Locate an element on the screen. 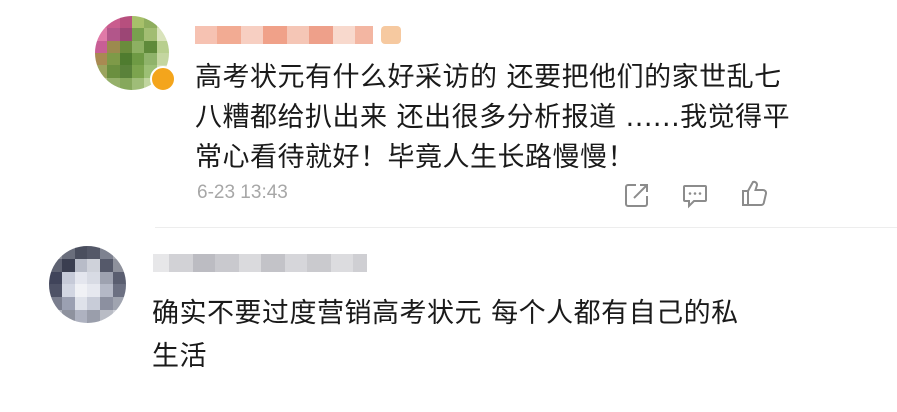 This screenshot has height=412, width=897. reply-icon is located at coordinates (695, 195).